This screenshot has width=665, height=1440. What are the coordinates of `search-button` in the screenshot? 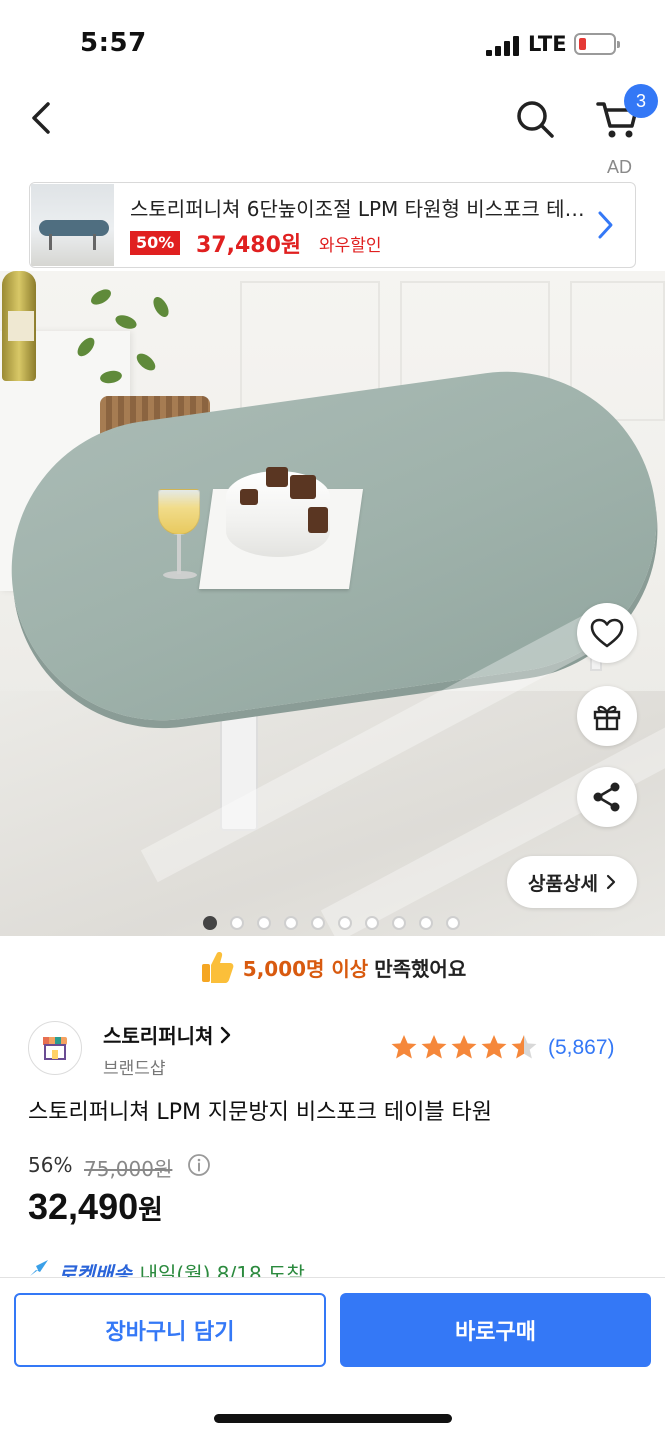 It's located at (535, 119).